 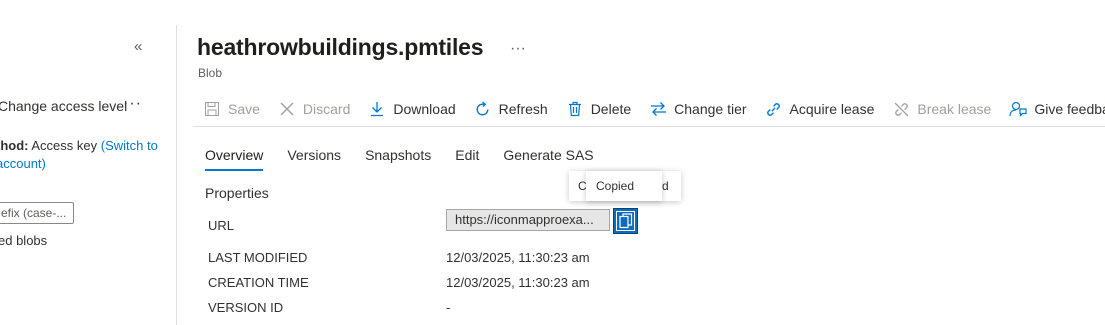 What do you see at coordinates (287, 109) in the screenshot?
I see `close-icon` at bounding box center [287, 109].